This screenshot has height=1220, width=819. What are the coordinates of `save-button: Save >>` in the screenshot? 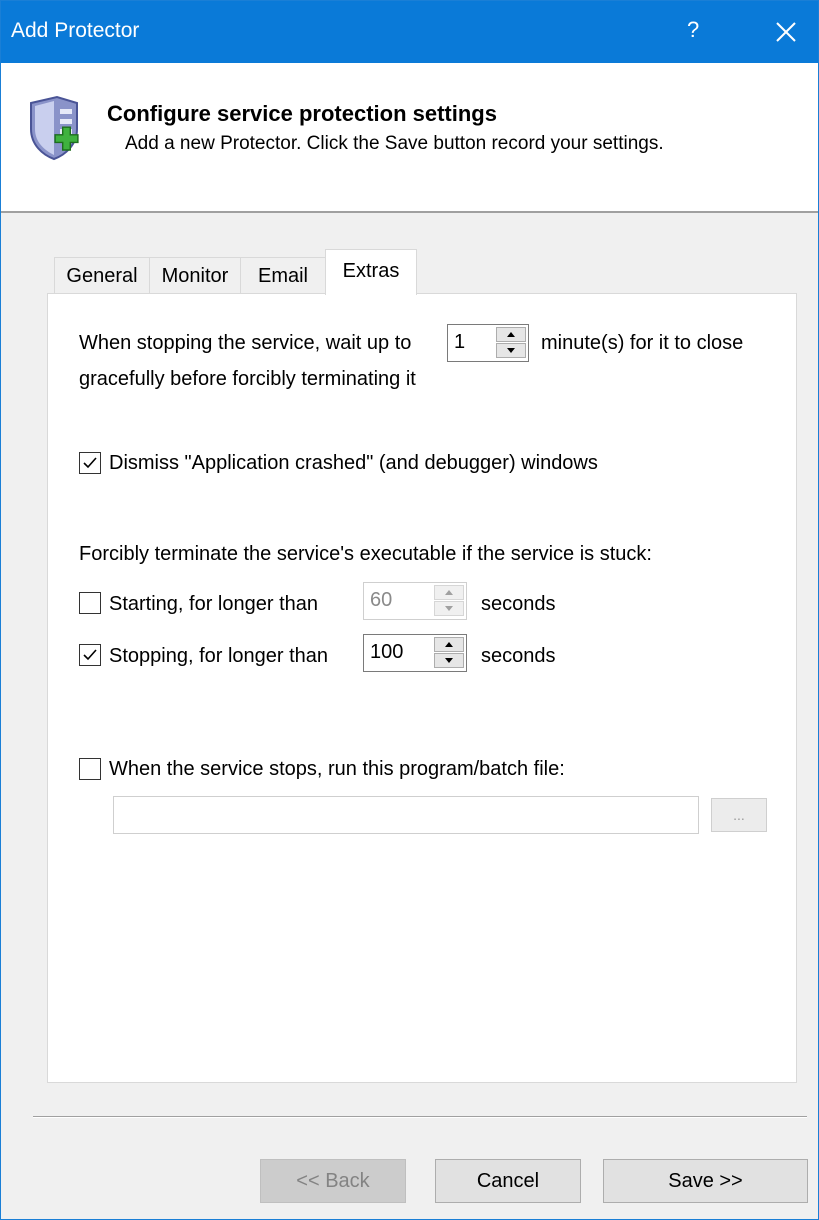 It's located at (705, 1181).